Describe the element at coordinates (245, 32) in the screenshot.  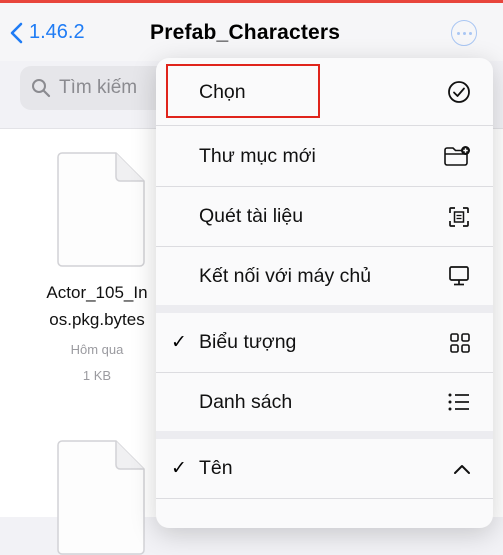
I see `page-title: Prefab_Characters` at that location.